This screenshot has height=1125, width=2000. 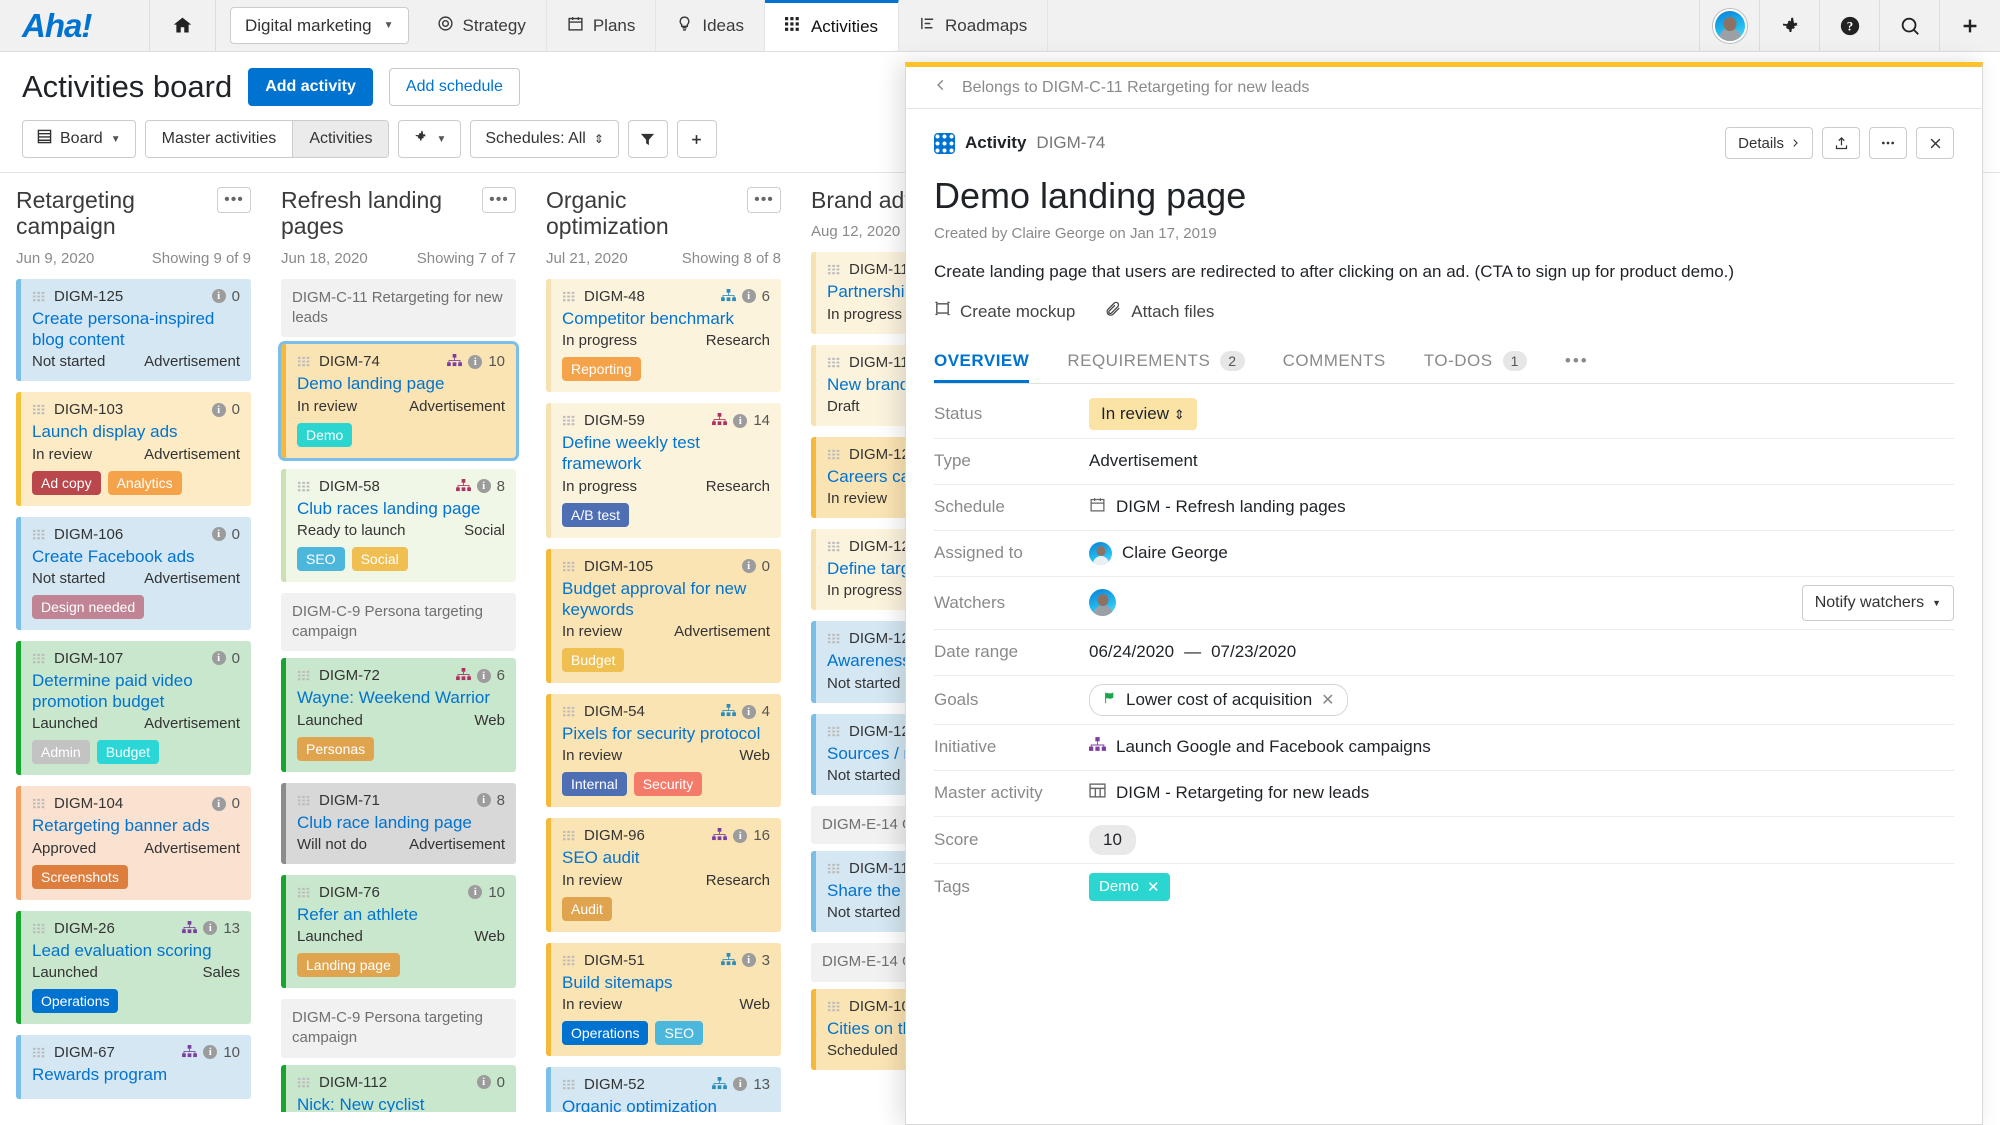 I want to click on field-value: Launch Google and Facebook campaigns, so click(x=1521, y=747).